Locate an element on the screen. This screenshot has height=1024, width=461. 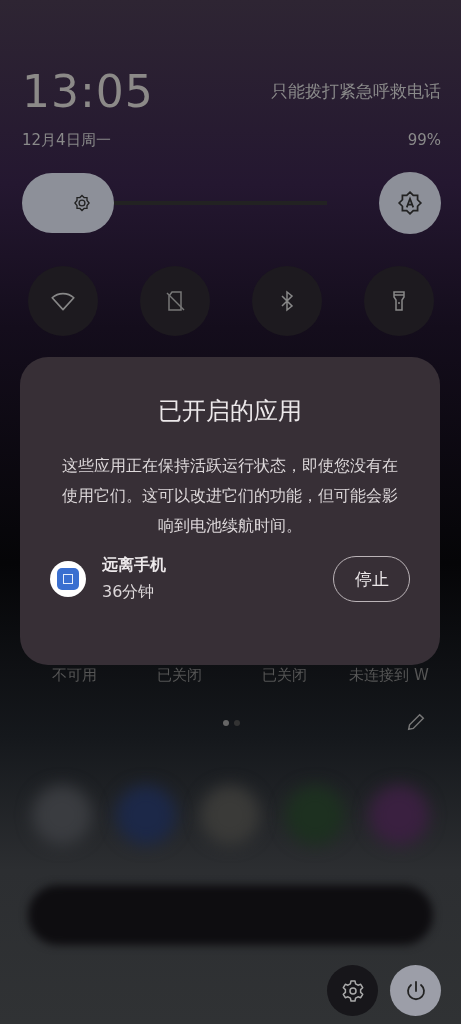
brightness-icon is located at coordinates (81, 203).